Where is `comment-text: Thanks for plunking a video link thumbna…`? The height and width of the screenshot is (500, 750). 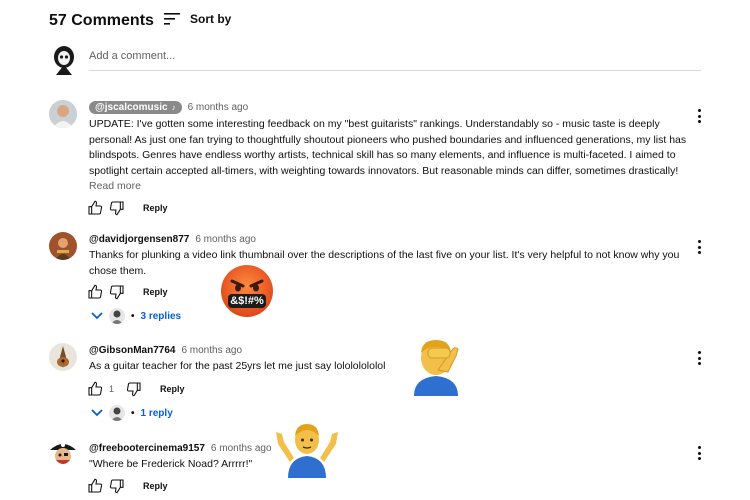 comment-text: Thanks for plunking a video link thumbna… is located at coordinates (384, 263).